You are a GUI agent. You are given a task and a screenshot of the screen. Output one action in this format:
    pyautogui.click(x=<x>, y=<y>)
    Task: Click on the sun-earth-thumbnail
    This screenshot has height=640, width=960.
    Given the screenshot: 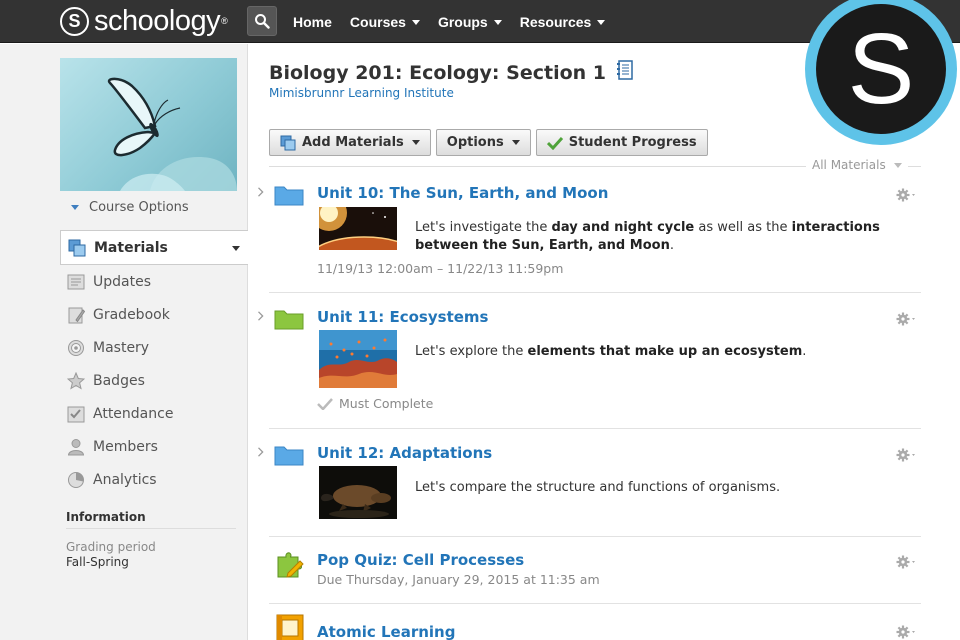 What is the action you would take?
    pyautogui.click(x=358, y=228)
    